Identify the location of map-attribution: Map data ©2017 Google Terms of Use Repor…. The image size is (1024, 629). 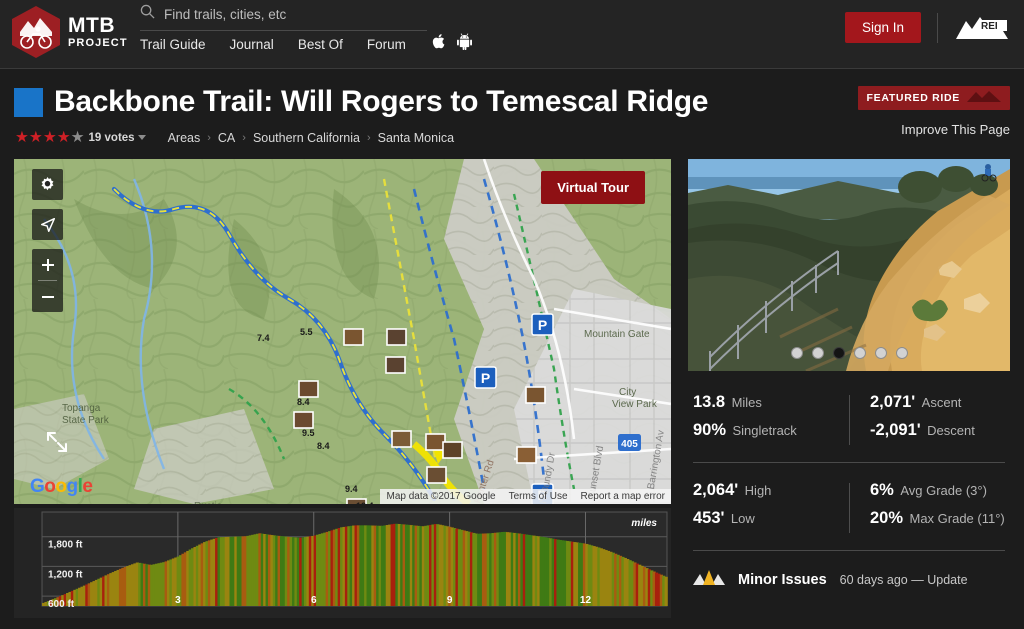
(525, 496).